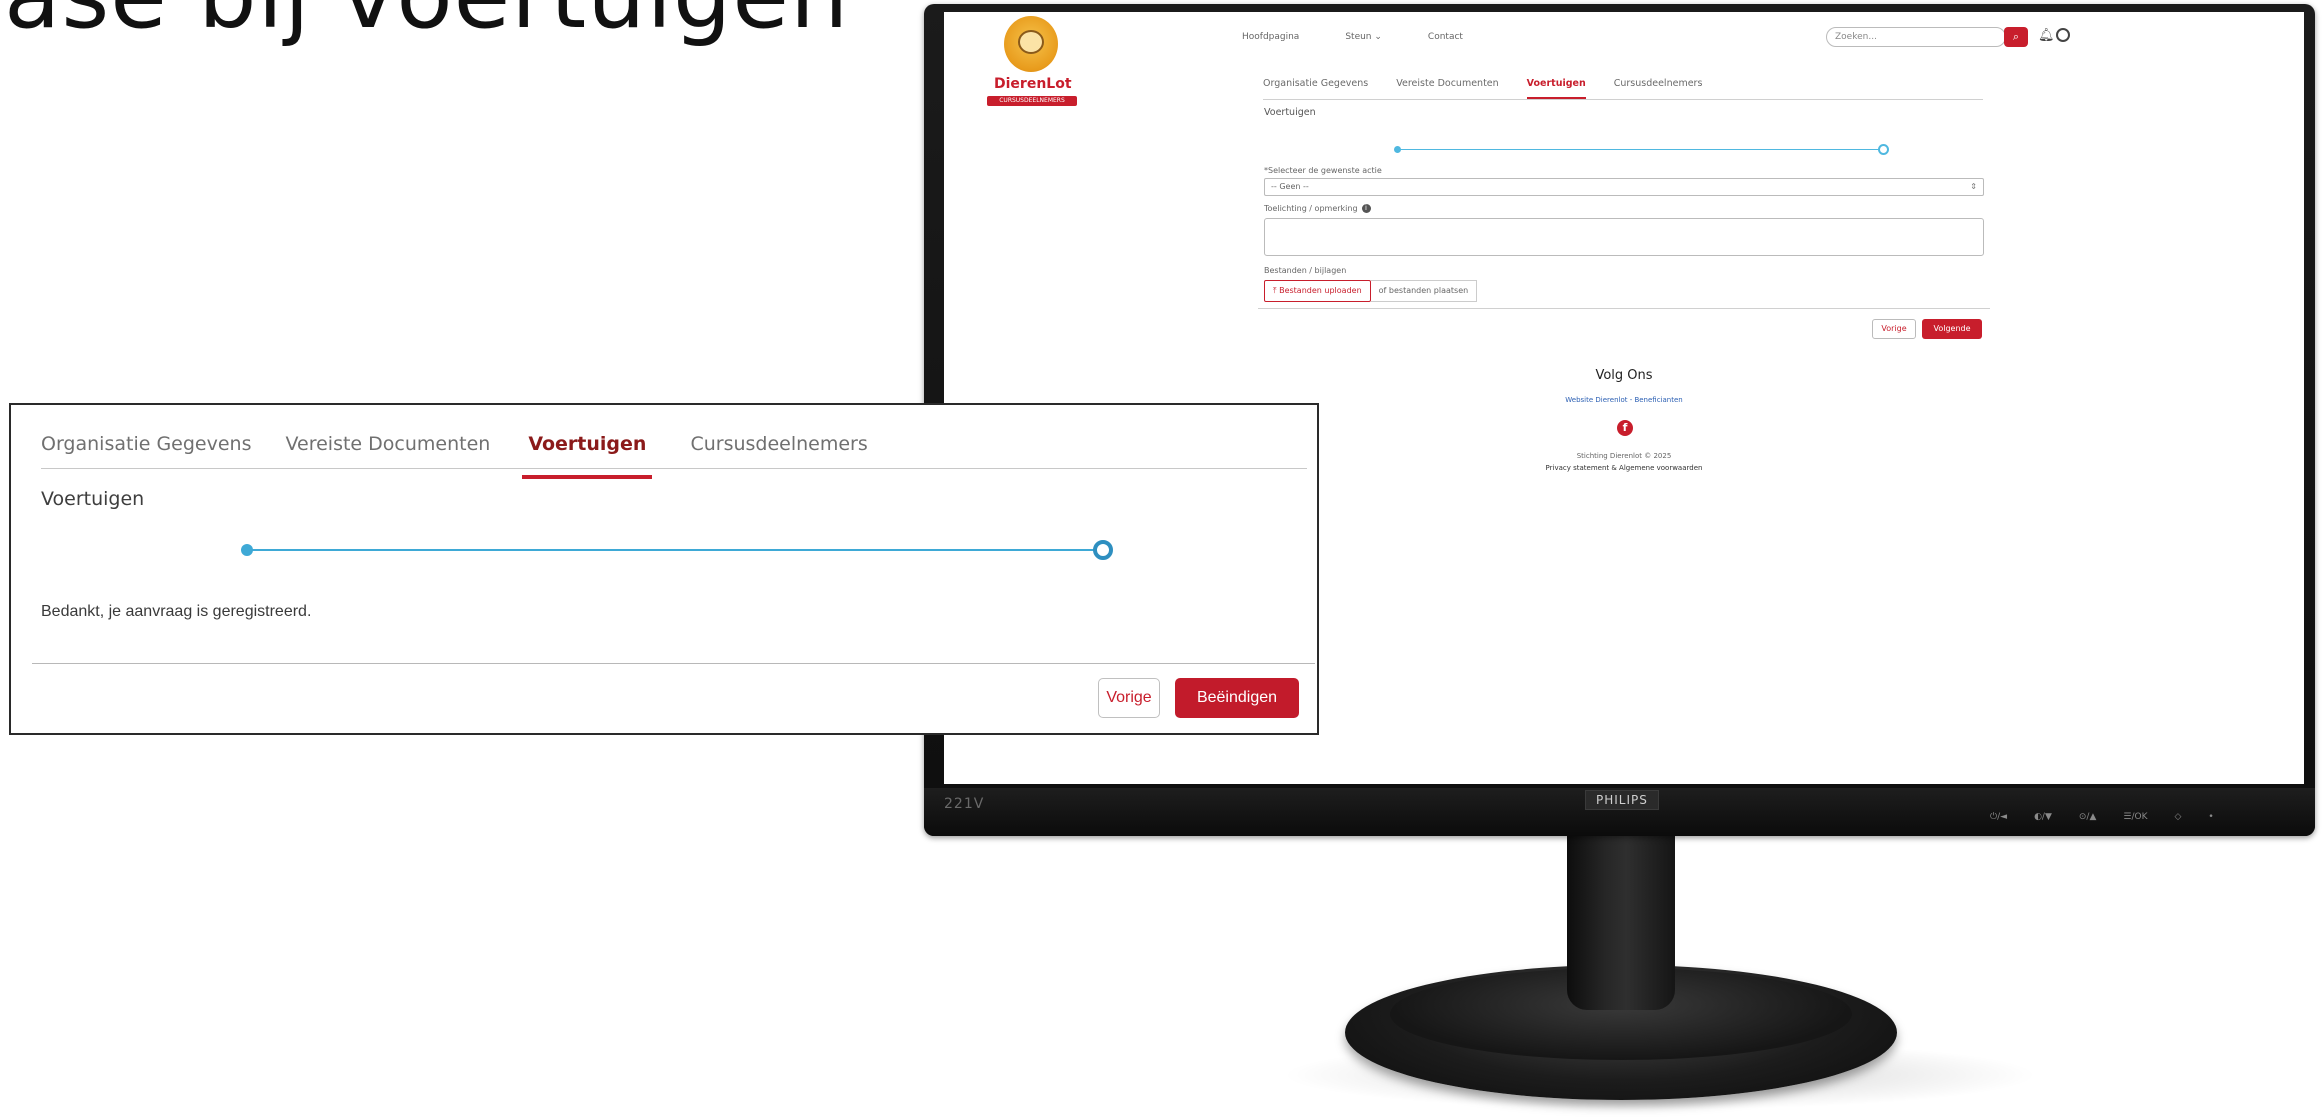 The width and height of the screenshot is (2323, 1118). I want to click on top-navigation: Hoofdpagina Steun ⌄ Contact, so click(1352, 37).